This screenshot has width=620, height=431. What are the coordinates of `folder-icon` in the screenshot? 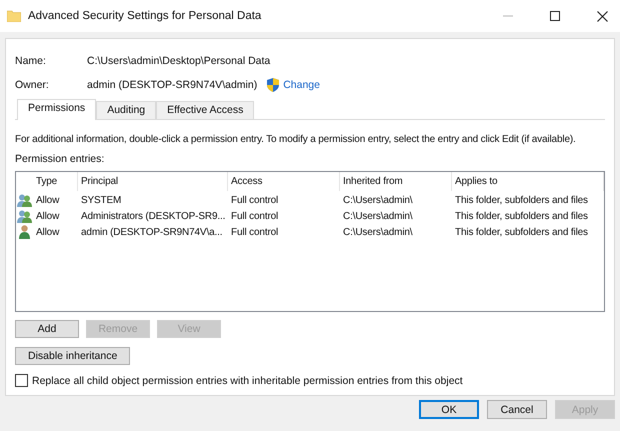 It's located at (14, 16).